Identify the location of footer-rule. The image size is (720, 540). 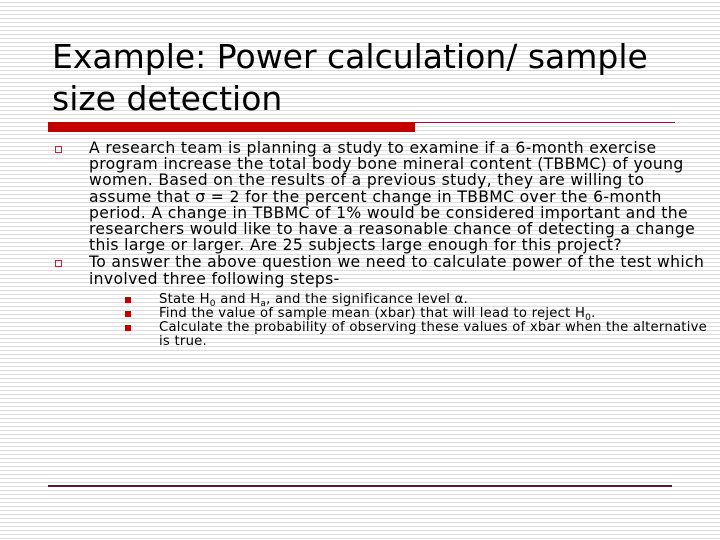
(360, 486).